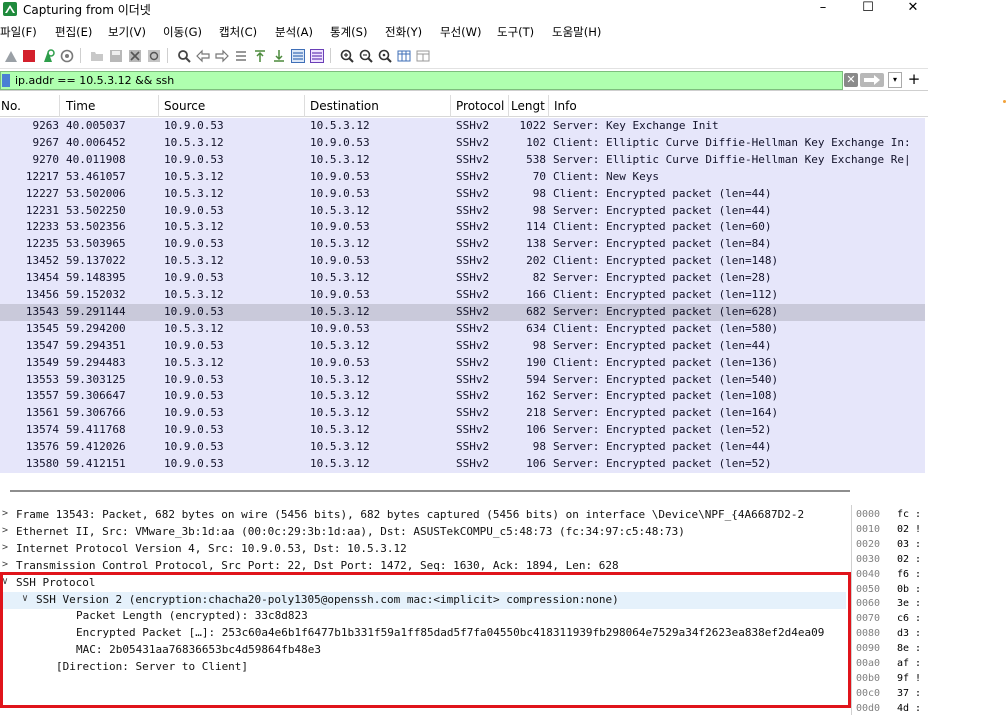 This screenshot has width=1008, height=715. What do you see at coordinates (464, 485) in the screenshot?
I see `pane-splitter` at bounding box center [464, 485].